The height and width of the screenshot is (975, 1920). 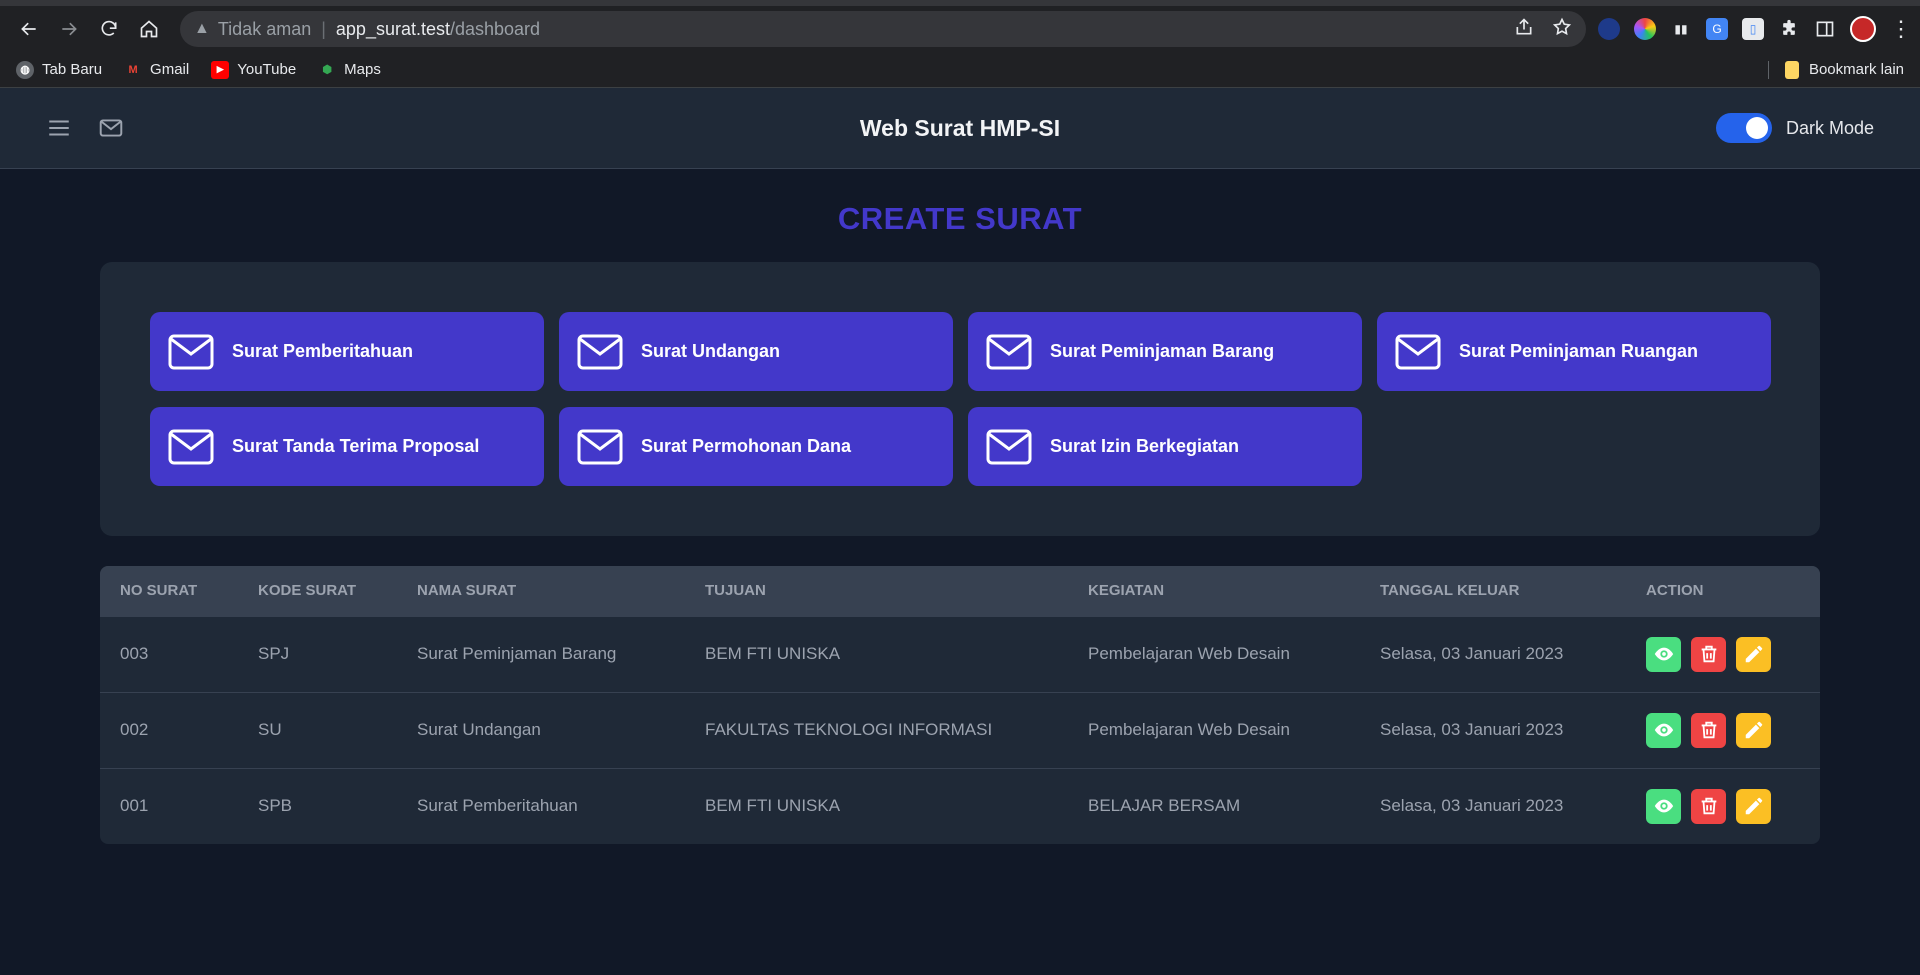 What do you see at coordinates (1562, 29) in the screenshot?
I see `bookmark-star-icon` at bounding box center [1562, 29].